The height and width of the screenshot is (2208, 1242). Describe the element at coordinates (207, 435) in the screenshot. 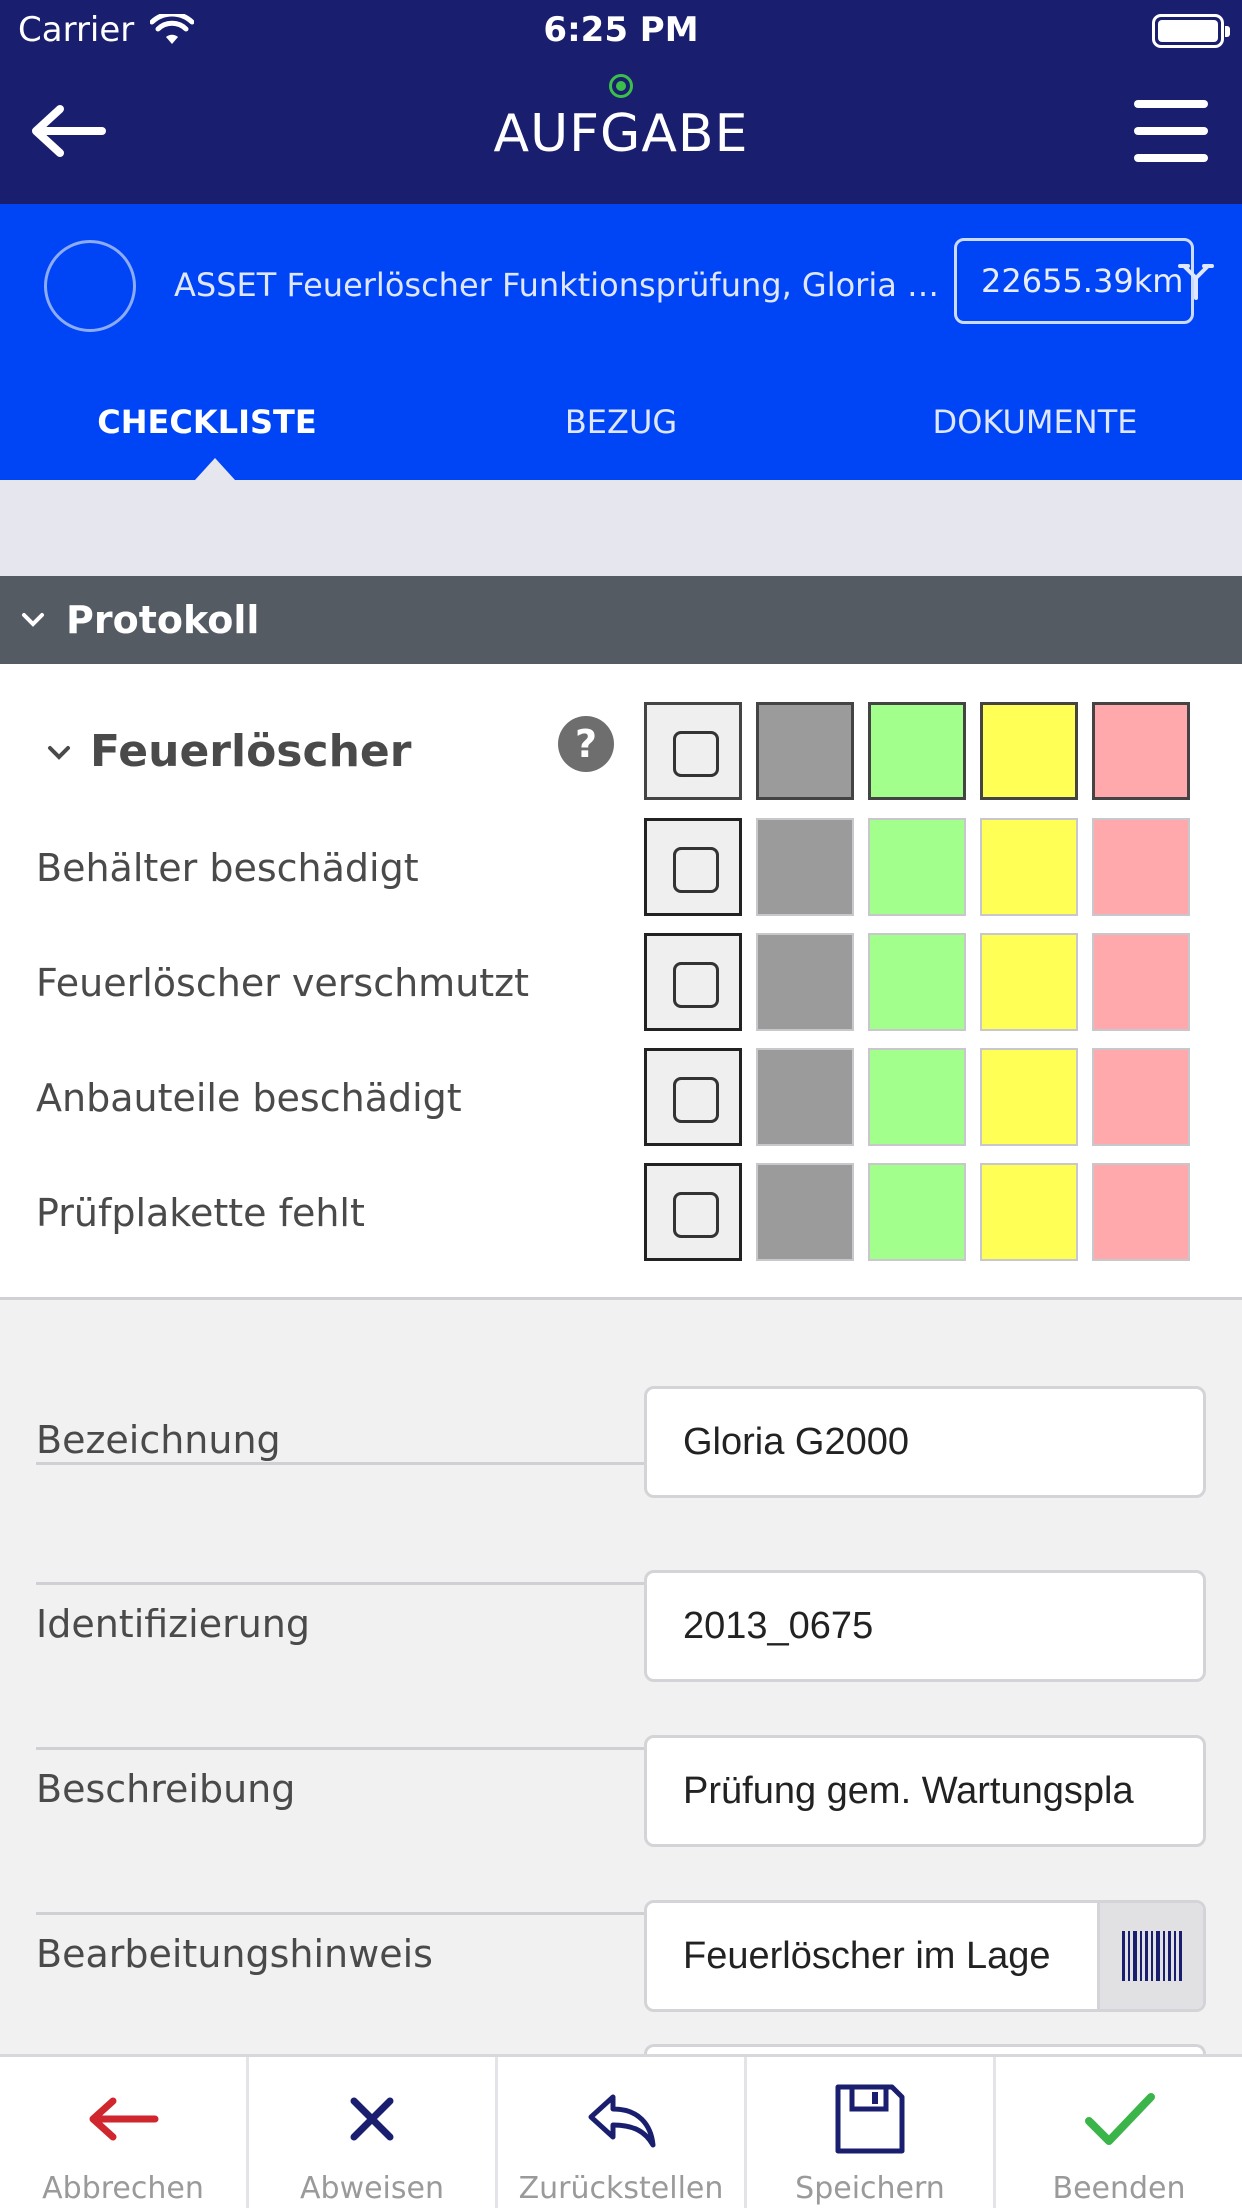

I see `tab-checkliste: CHECKLISTE` at that location.